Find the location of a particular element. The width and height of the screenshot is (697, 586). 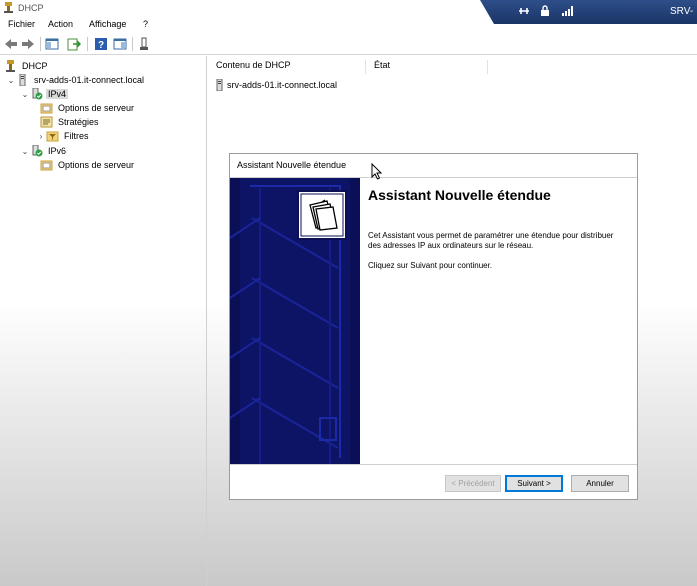

server-status-icon is located at coordinates (144, 44).